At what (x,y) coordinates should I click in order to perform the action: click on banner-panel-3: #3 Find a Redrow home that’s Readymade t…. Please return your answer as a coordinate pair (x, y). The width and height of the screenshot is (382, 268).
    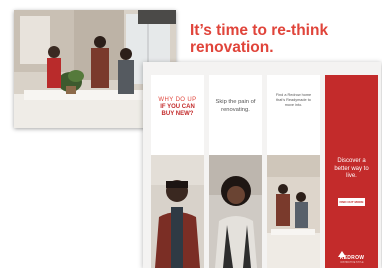
    Looking at the image, I should click on (293, 171).